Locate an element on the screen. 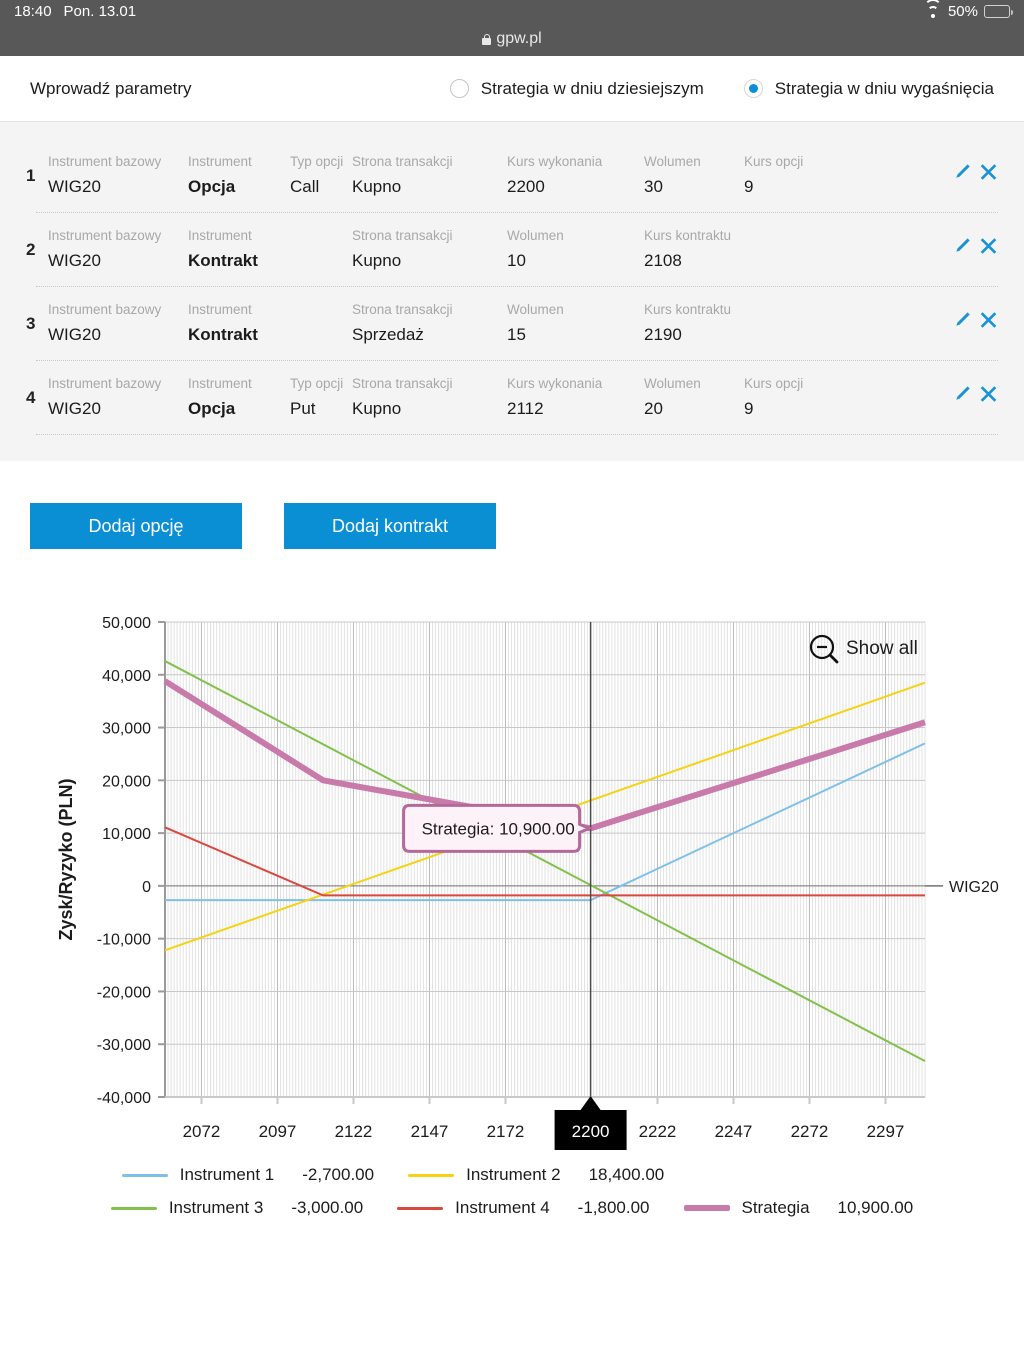  status-time: 18:40 is located at coordinates (33, 11).